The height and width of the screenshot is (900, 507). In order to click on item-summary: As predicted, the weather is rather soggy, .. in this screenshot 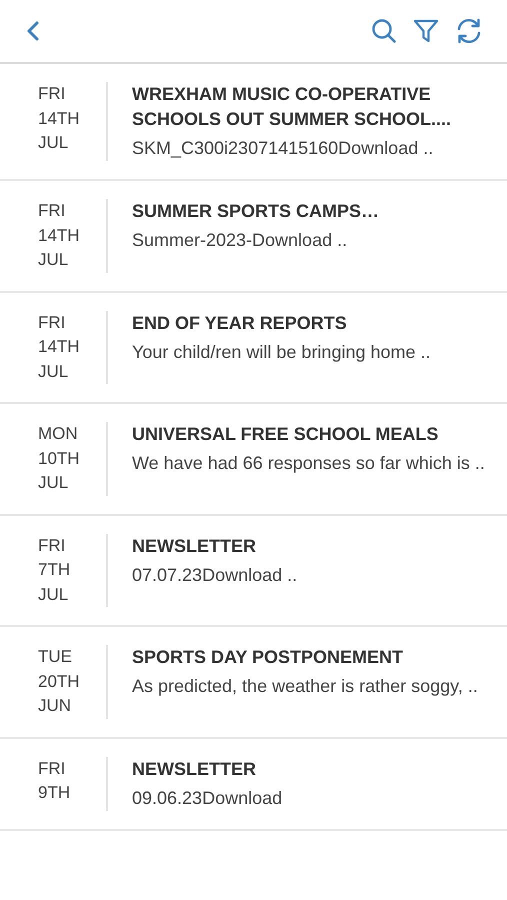, I will do `click(305, 686)`.